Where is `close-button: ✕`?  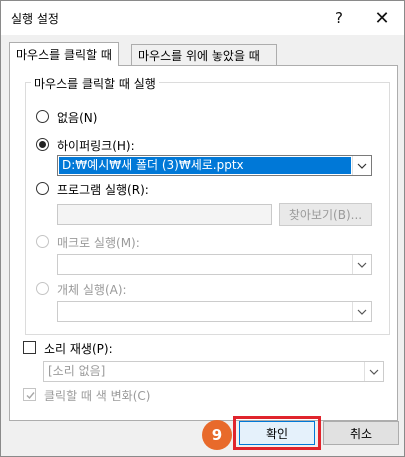 close-button: ✕ is located at coordinates (382, 18).